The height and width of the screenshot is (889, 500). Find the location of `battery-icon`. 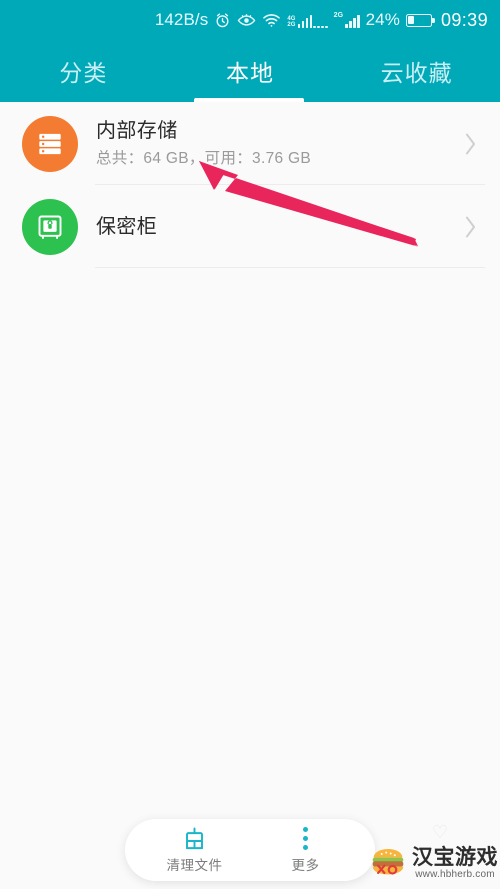

battery-icon is located at coordinates (420, 20).